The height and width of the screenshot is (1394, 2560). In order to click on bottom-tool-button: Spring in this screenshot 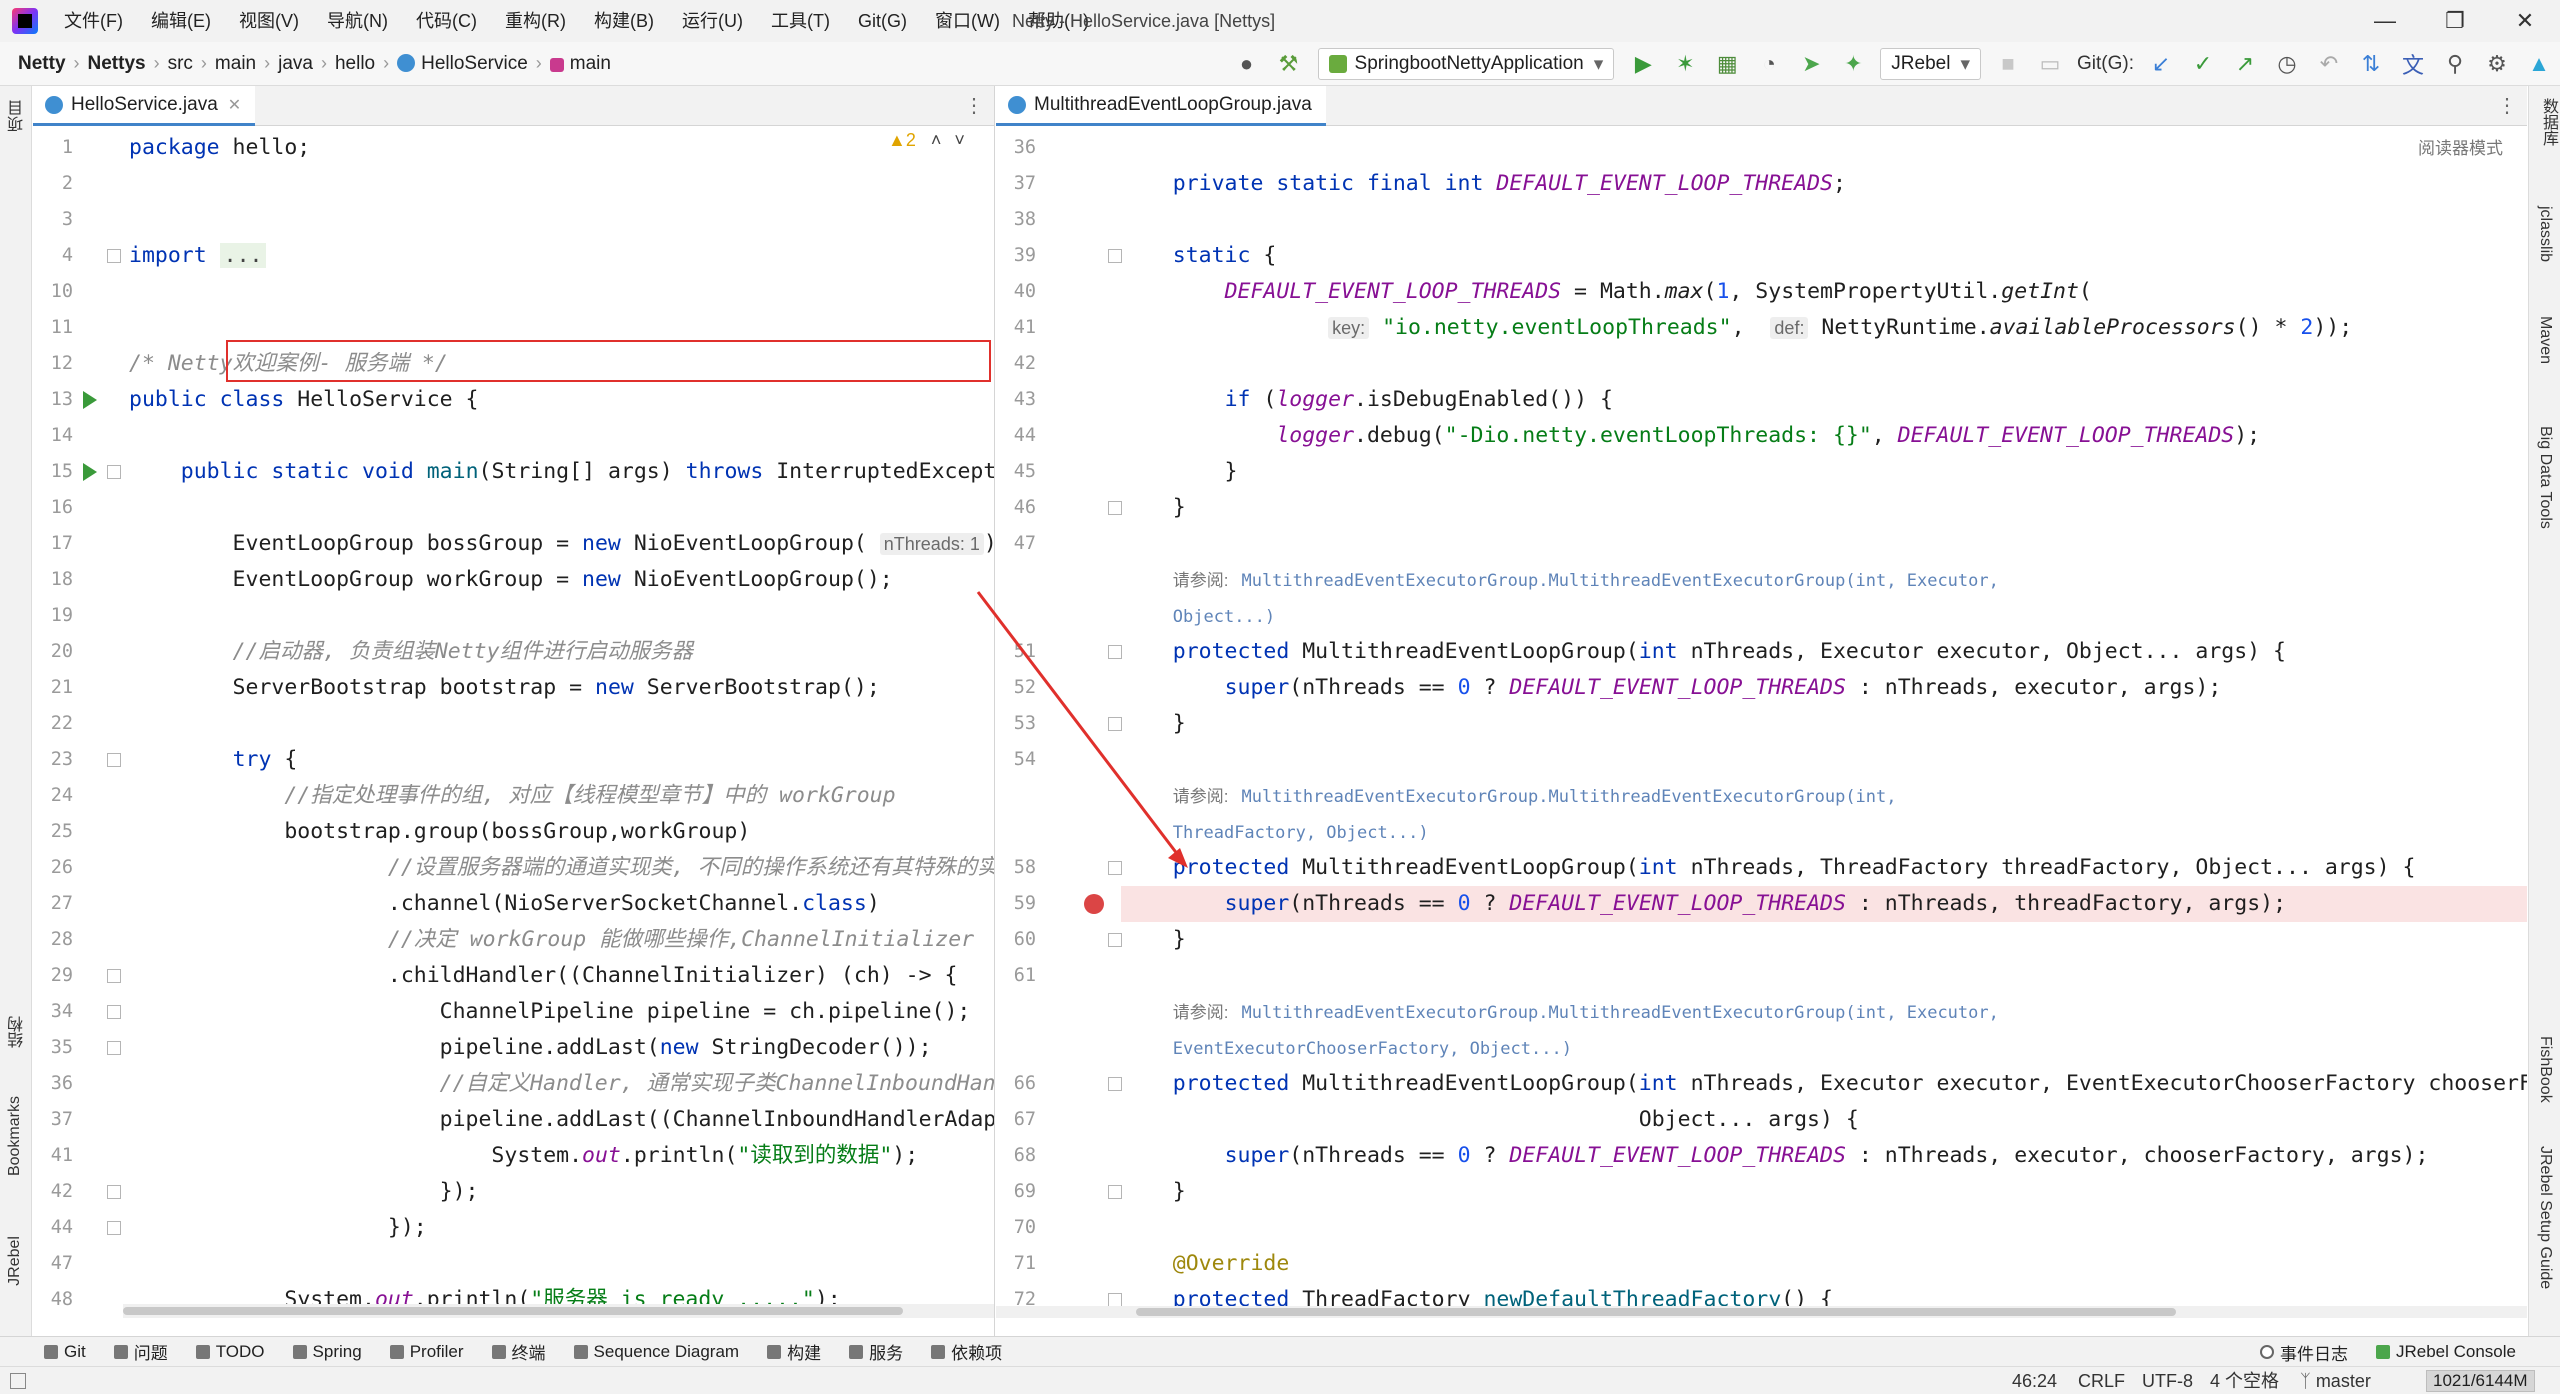, I will do `click(327, 1352)`.